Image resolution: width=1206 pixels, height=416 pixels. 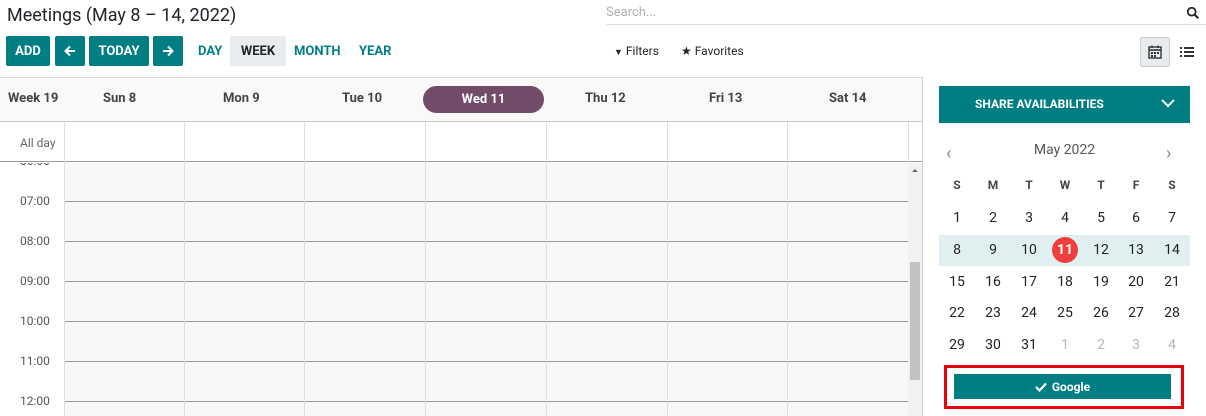 I want to click on mini-calendar-day: 17, so click(x=1029, y=282).